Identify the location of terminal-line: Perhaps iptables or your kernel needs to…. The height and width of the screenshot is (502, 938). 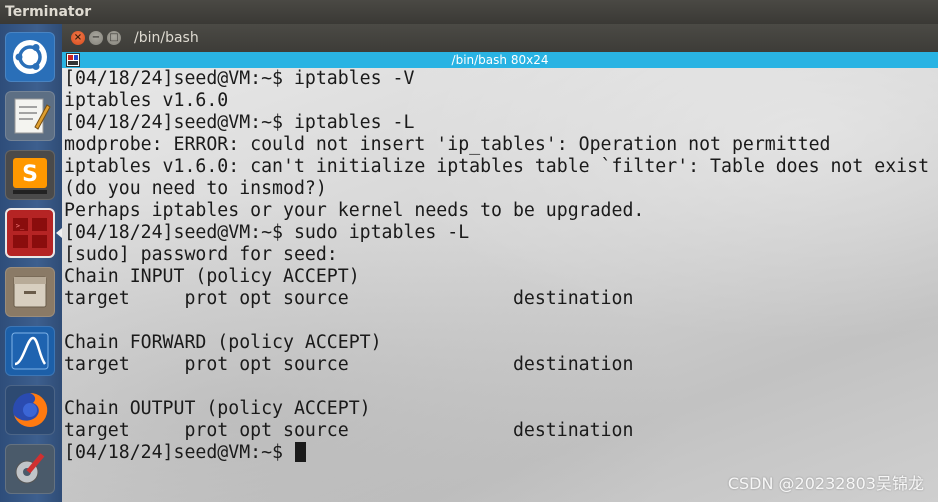
(354, 210).